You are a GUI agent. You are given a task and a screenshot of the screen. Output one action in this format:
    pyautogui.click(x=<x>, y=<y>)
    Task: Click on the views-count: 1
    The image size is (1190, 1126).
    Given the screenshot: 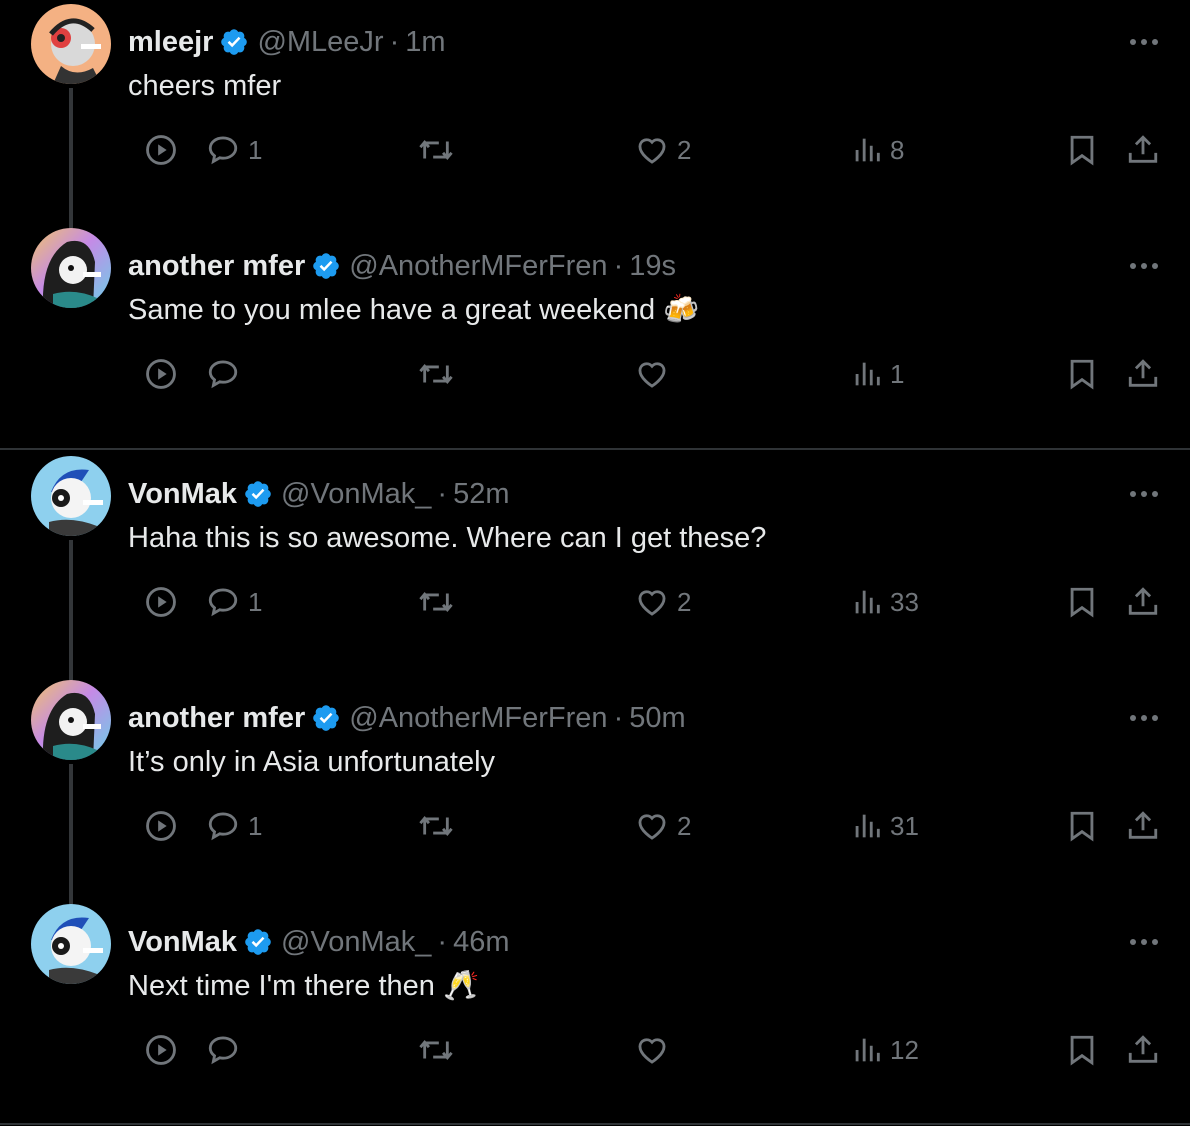 What is the action you would take?
    pyautogui.click(x=897, y=373)
    